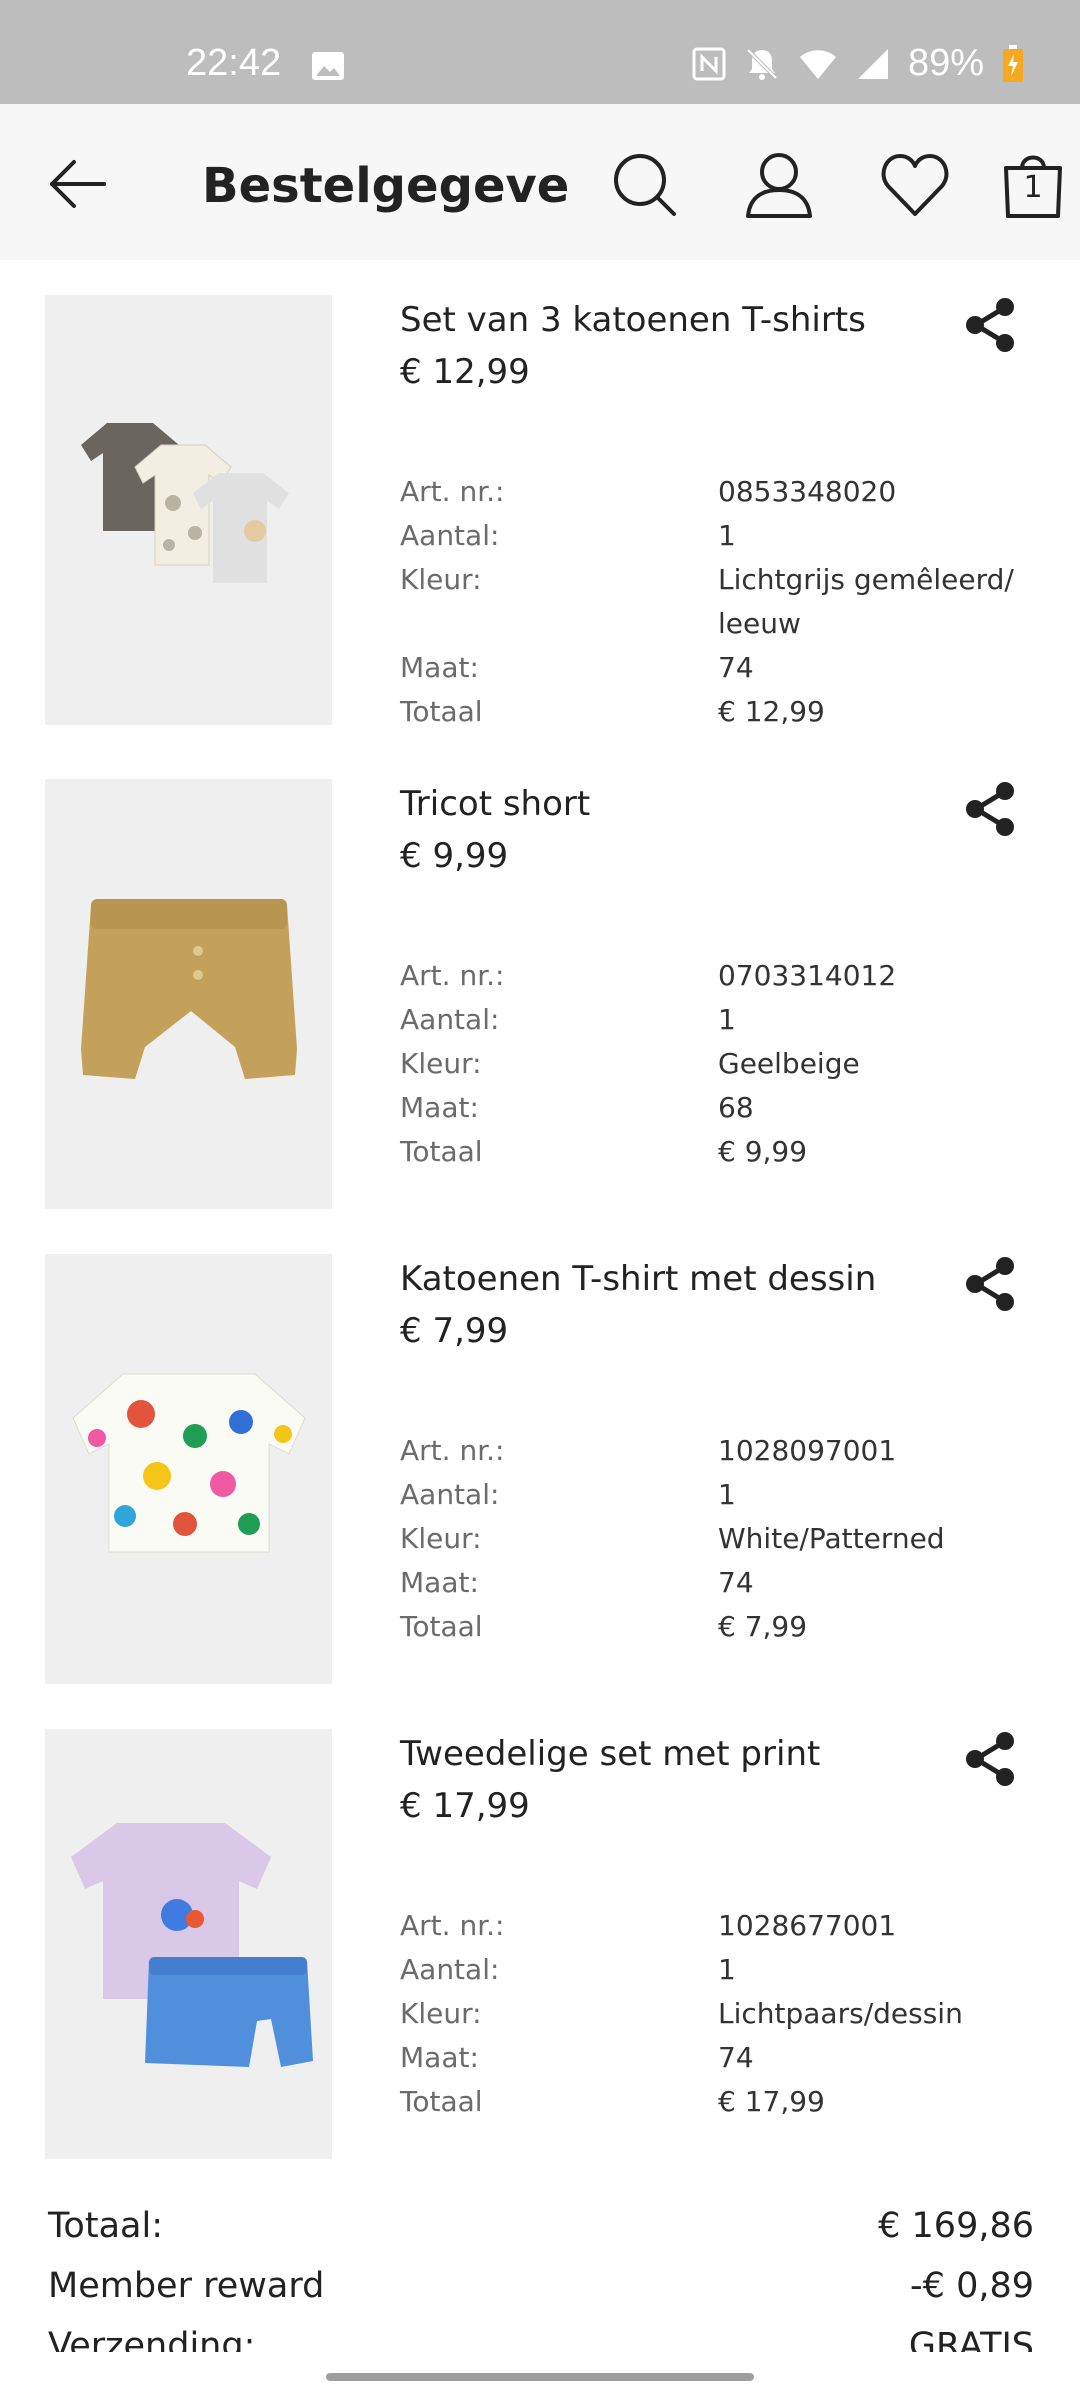 Image resolution: width=1080 pixels, height=2400 pixels. Describe the element at coordinates (541, 2226) in the screenshot. I see `summary-total-row: Totaal: € 169,86` at that location.